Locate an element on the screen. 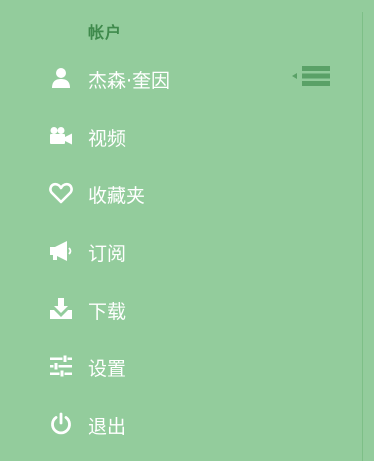 Image resolution: width=374 pixels, height=461 pixels. download-icon is located at coordinates (61, 309).